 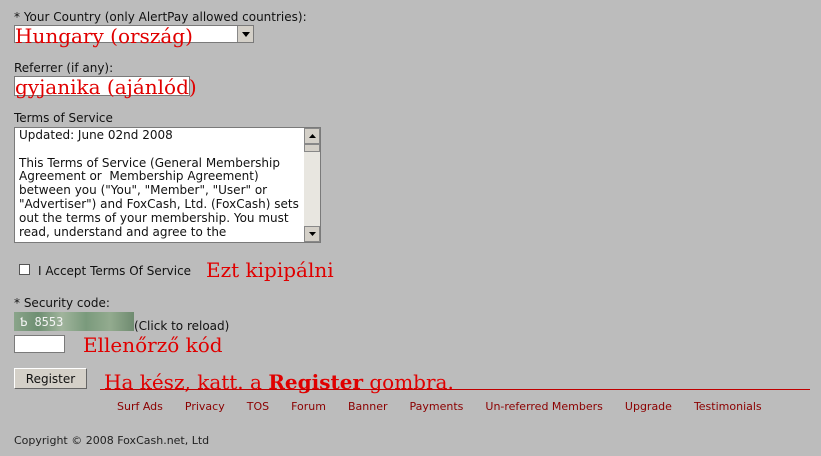 I want to click on scroll-down-icon, so click(x=312, y=234).